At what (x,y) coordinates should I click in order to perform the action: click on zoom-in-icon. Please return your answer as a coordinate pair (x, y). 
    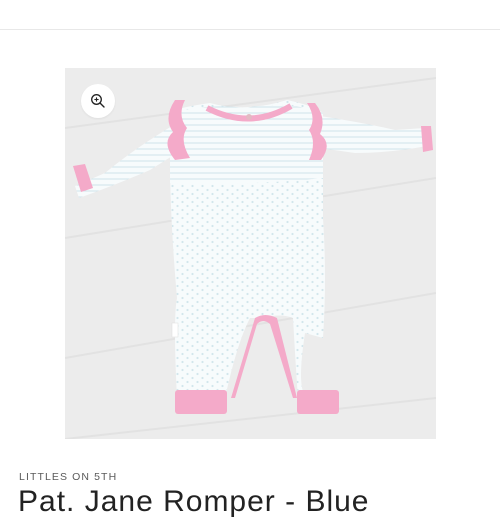
    Looking at the image, I should click on (98, 101).